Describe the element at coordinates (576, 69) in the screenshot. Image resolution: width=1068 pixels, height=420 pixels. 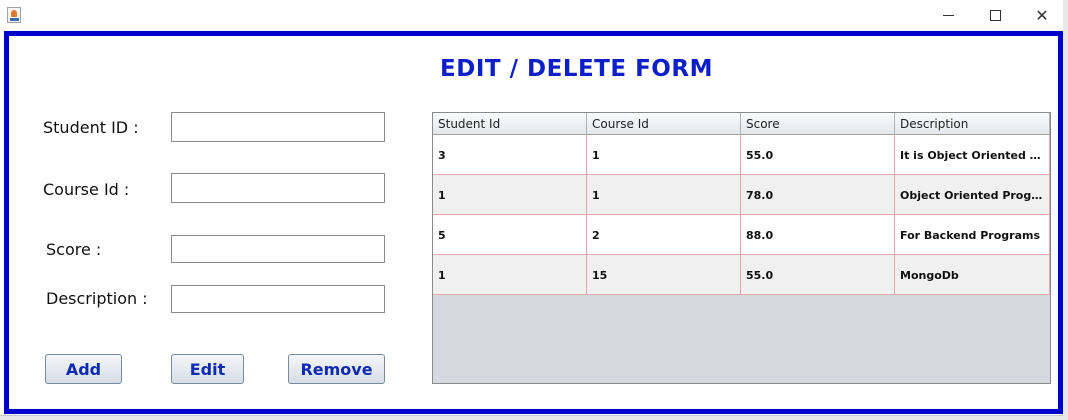
I see `page-title: EDIT / DELETE FORM` at that location.